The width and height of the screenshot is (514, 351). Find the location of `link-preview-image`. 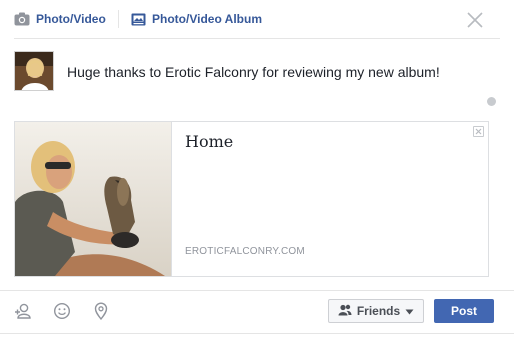

link-preview-image is located at coordinates (93, 199).